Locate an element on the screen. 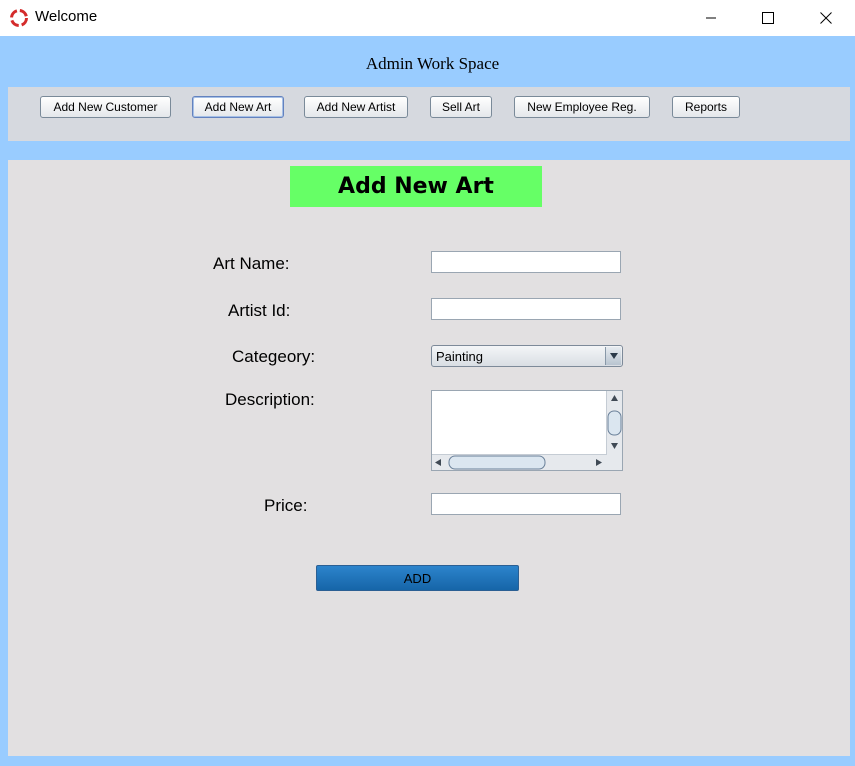 This screenshot has height=766, width=855. description-textarea is located at coordinates (527, 430).